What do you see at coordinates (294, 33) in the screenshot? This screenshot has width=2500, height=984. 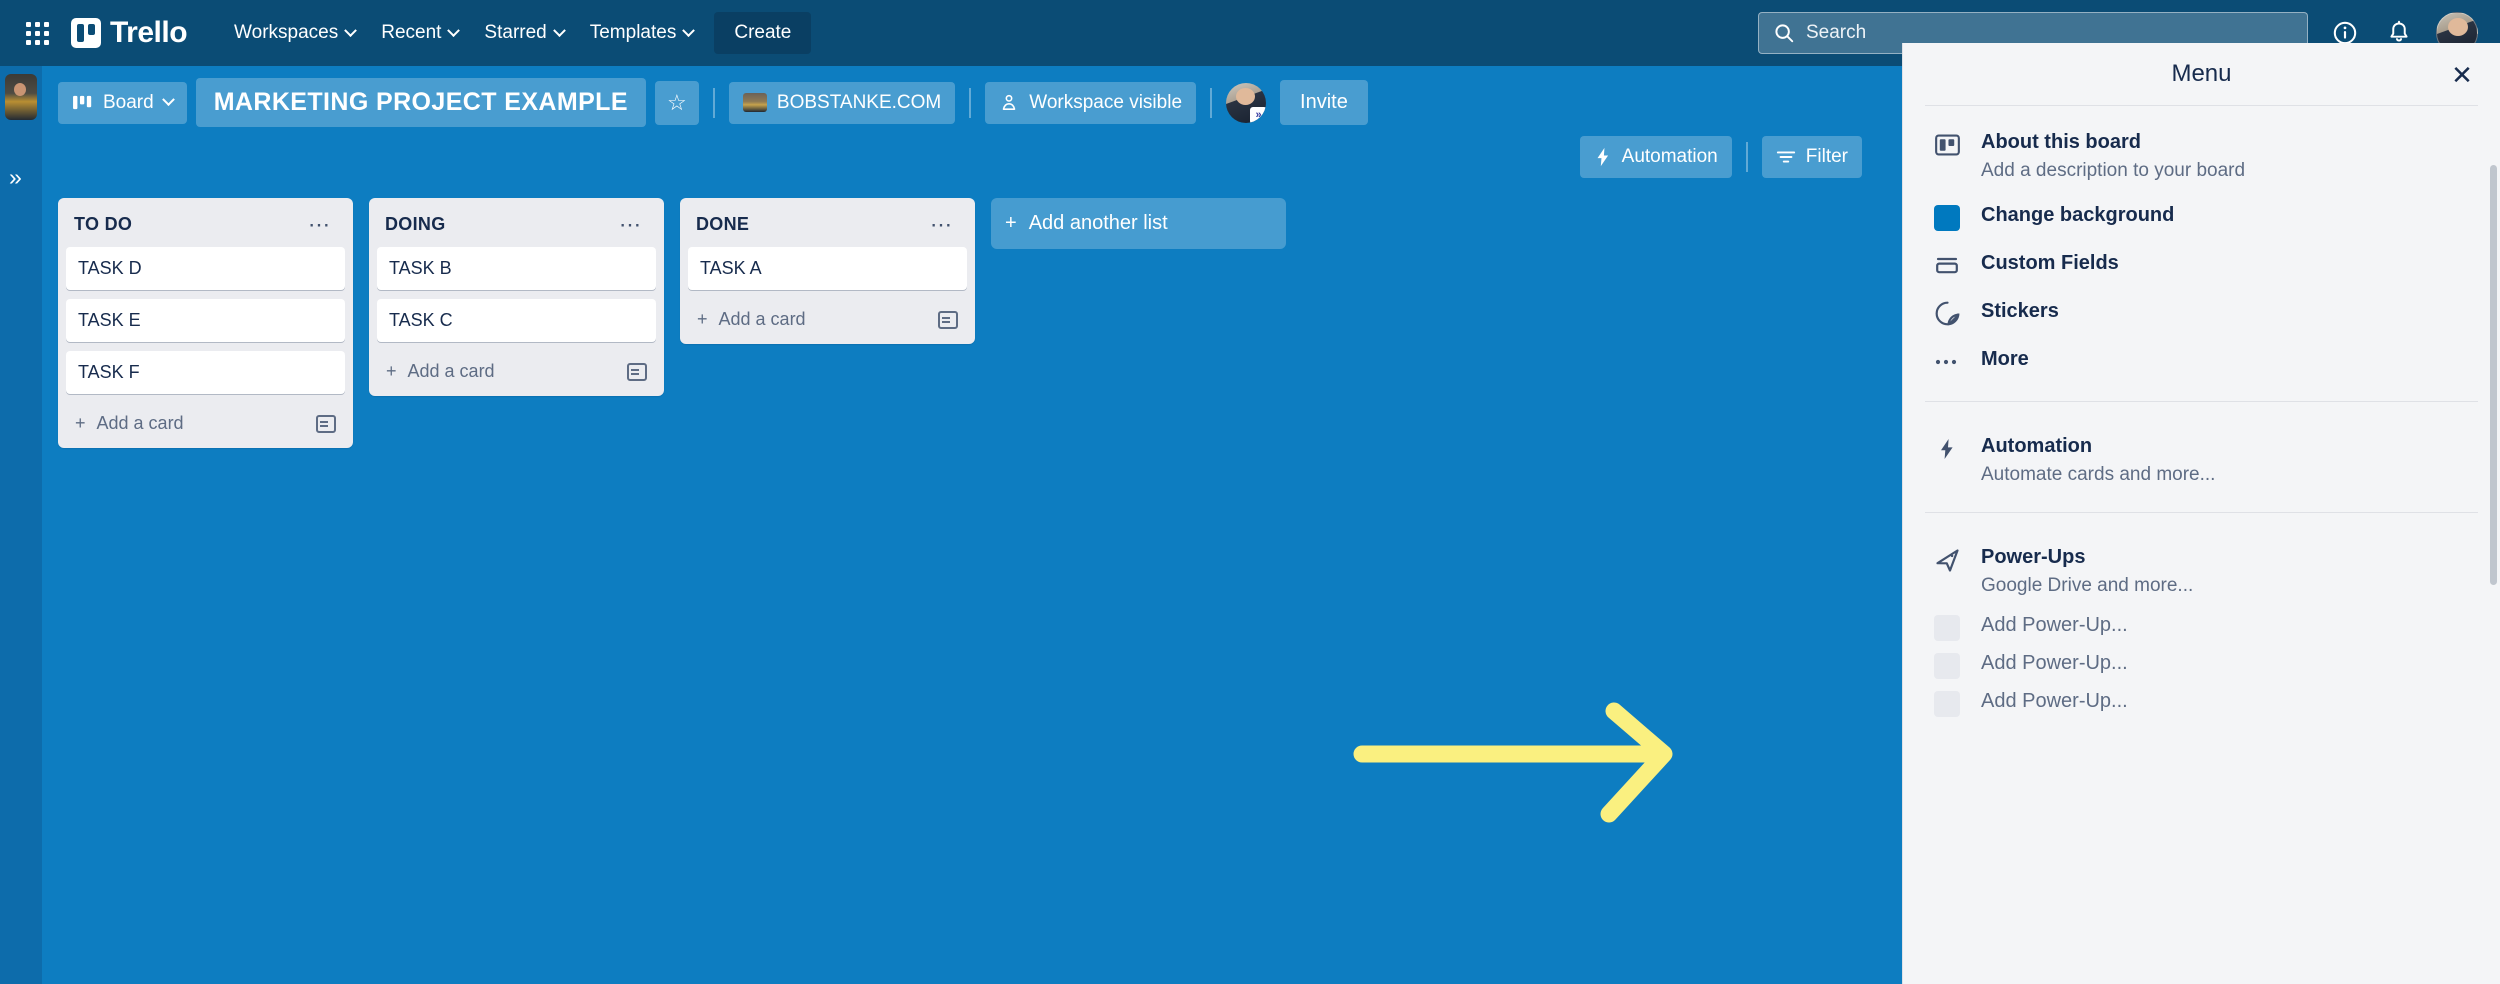 I see `nav-item-workspaces: Workspaces` at bounding box center [294, 33].